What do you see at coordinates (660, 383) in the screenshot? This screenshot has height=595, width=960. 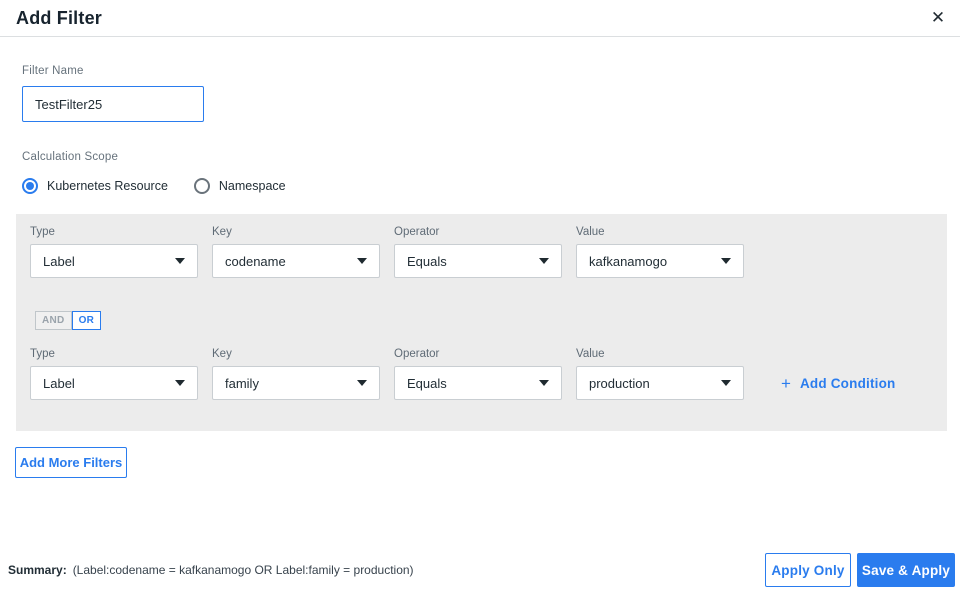 I see `condition-2-value-dropdown: production` at bounding box center [660, 383].